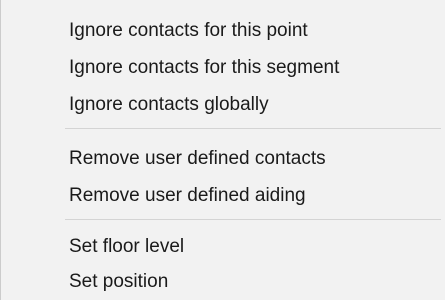 Image resolution: width=445 pixels, height=300 pixels. What do you see at coordinates (223, 67) in the screenshot?
I see `menu-item-ignore-contacts-segment: Ignore contacts for this segment` at bounding box center [223, 67].